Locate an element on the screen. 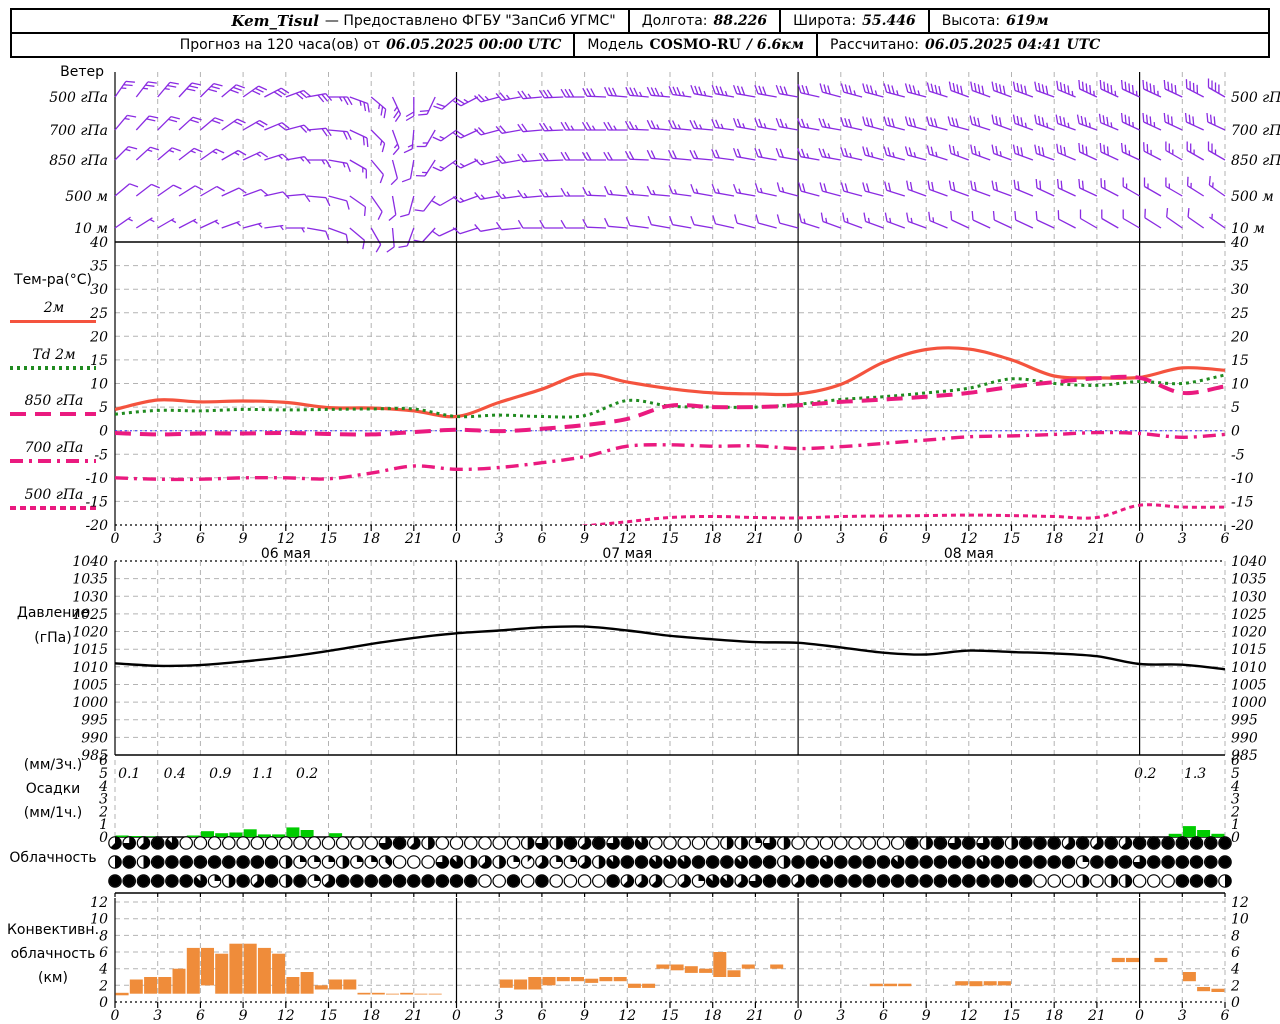 This screenshot has width=1280, height=1024. svg-text: 0.4 is located at coordinates (175, 774).